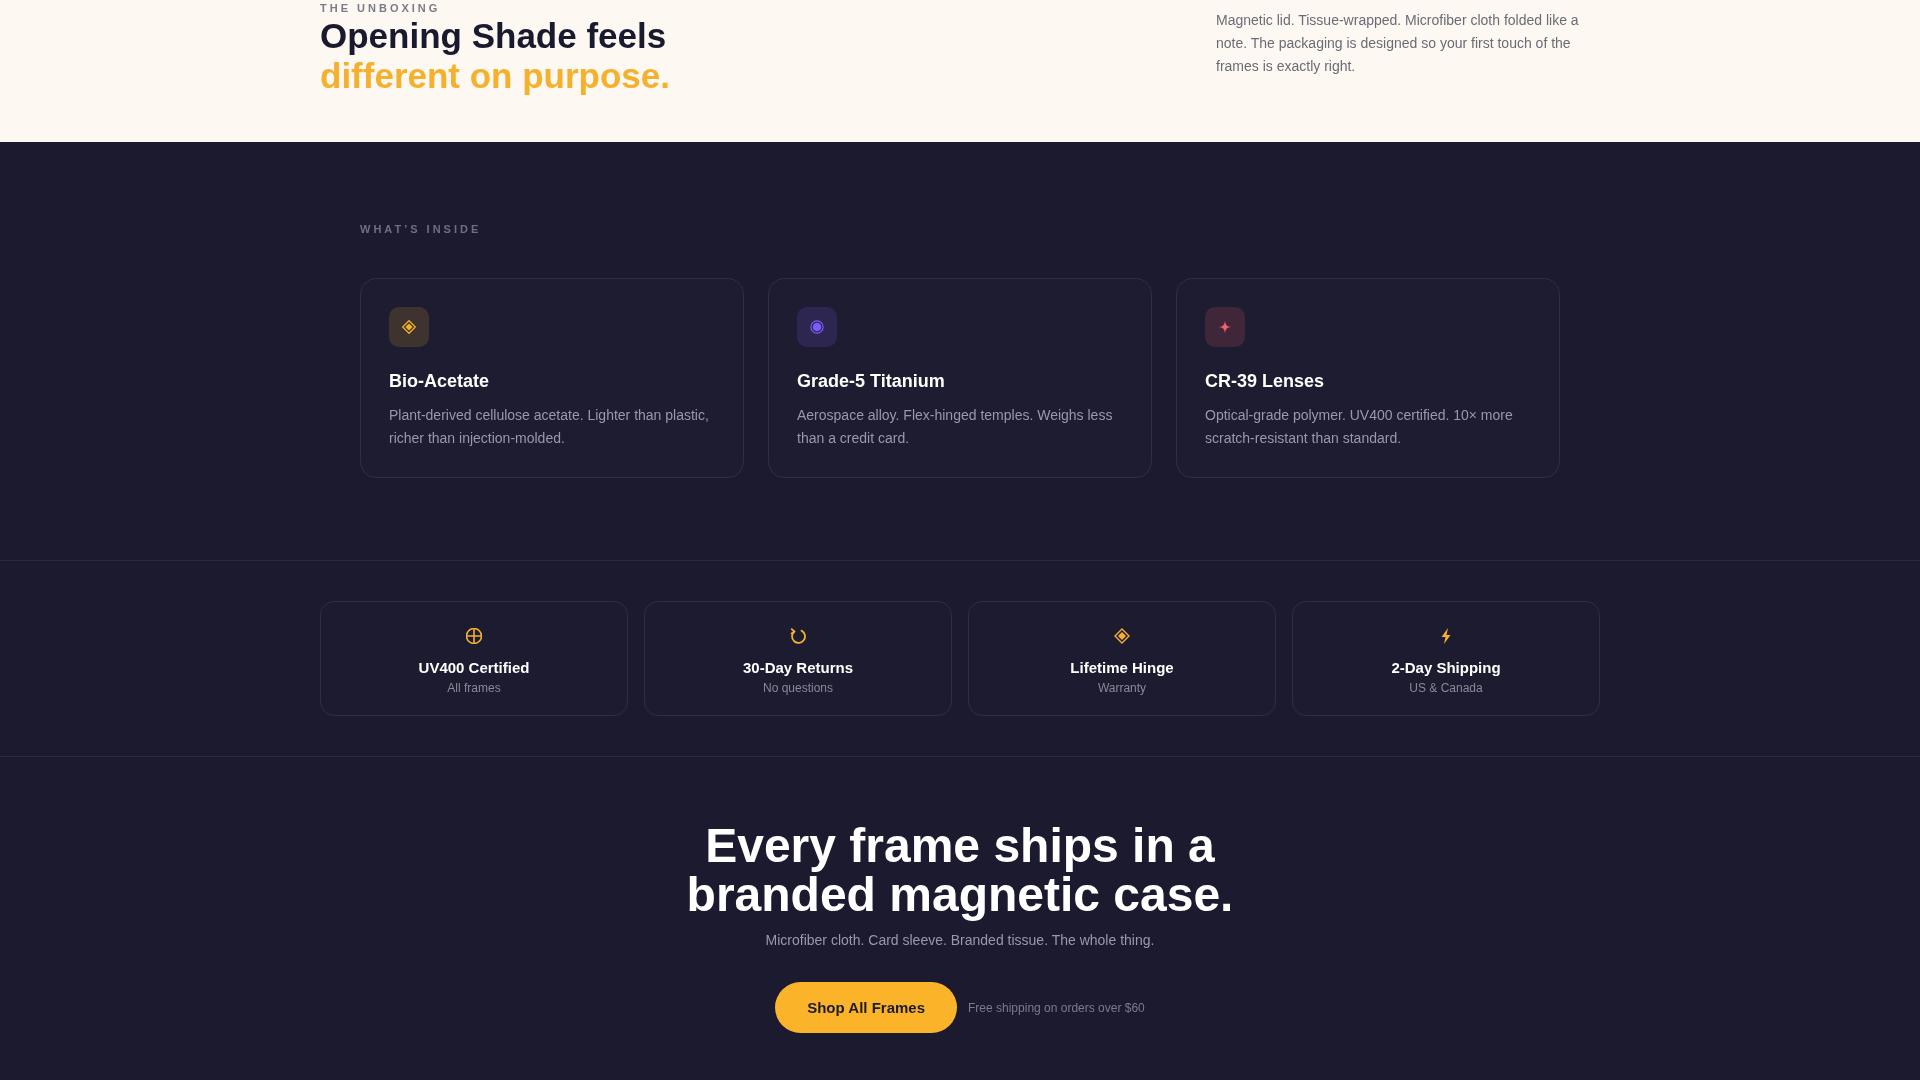  What do you see at coordinates (474, 636) in the screenshot?
I see `plus-circle-icon` at bounding box center [474, 636].